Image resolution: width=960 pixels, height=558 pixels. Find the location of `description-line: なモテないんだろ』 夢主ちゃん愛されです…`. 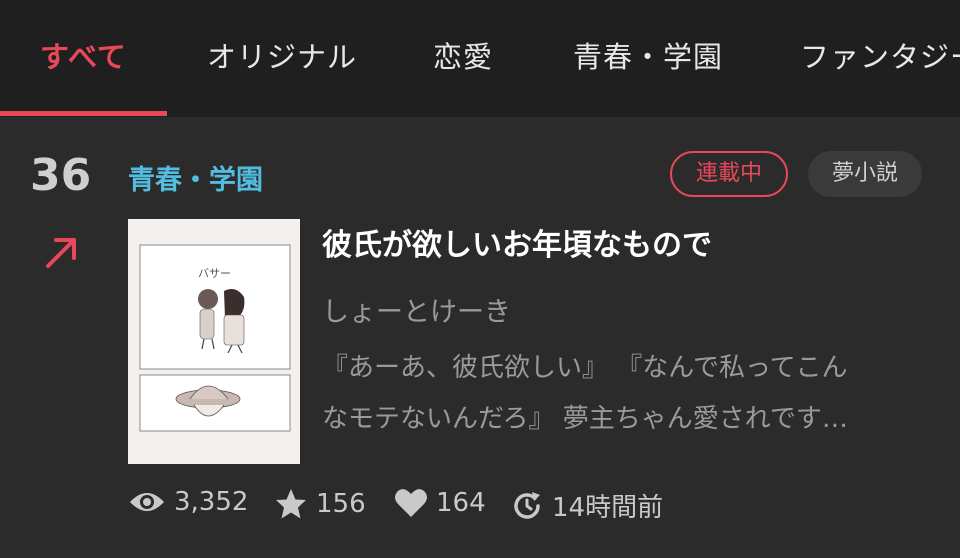

description-line: なモテないんだろ』 夢主ちゃん愛されです… is located at coordinates (585, 419).